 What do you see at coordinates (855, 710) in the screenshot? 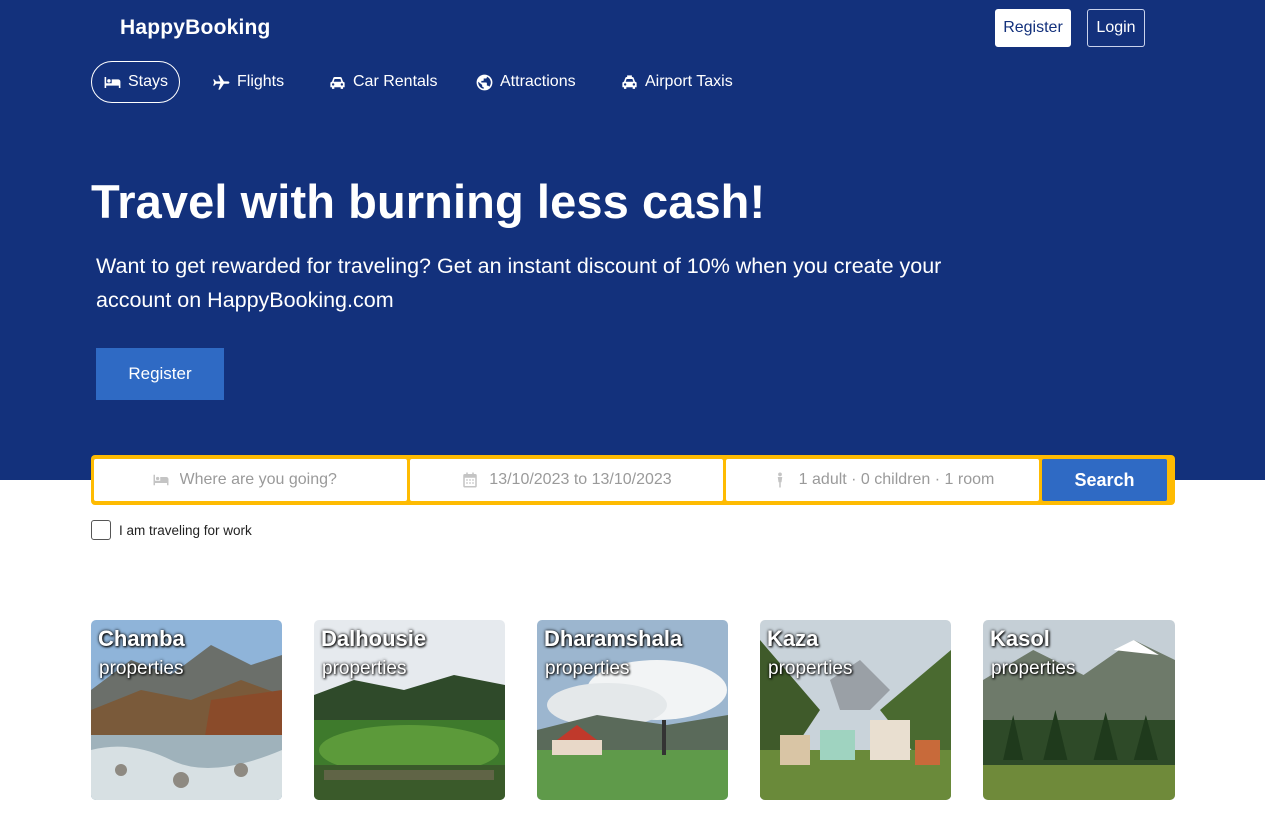
I see `destination-card-kaza: Kaza properties` at bounding box center [855, 710].